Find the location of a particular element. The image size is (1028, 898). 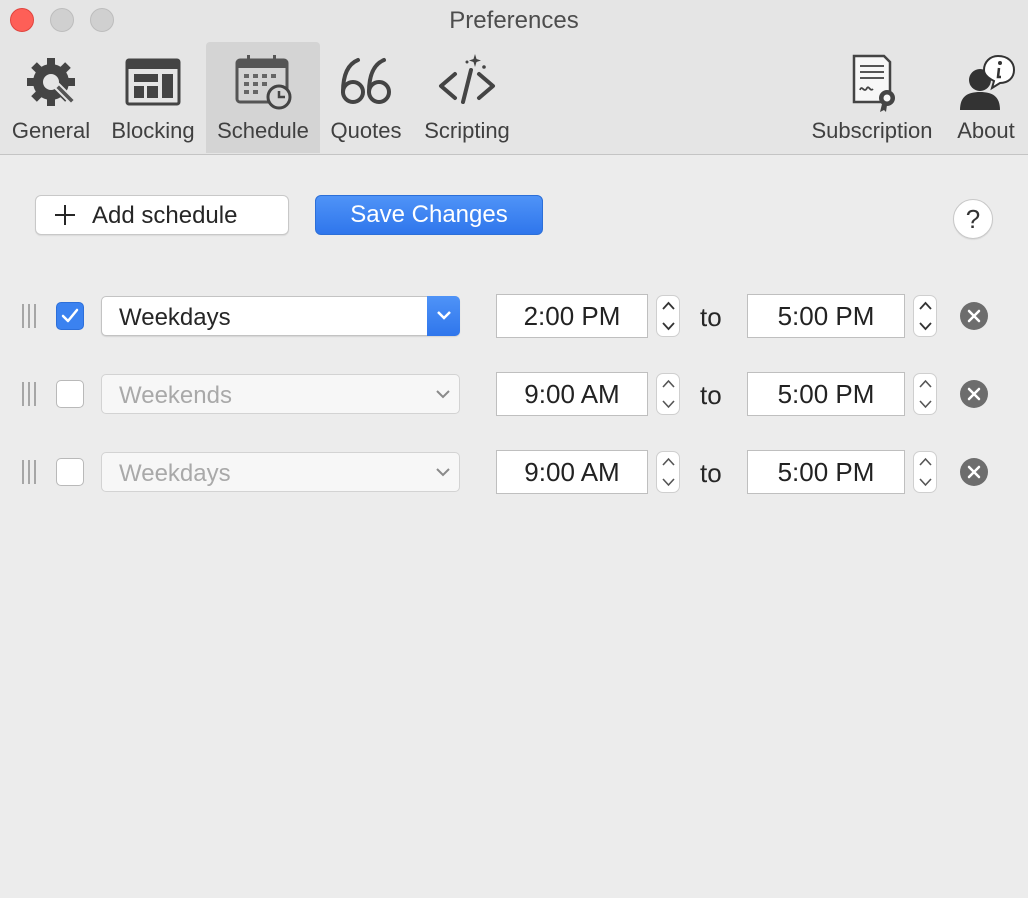

tab-about: About is located at coordinates (986, 97).